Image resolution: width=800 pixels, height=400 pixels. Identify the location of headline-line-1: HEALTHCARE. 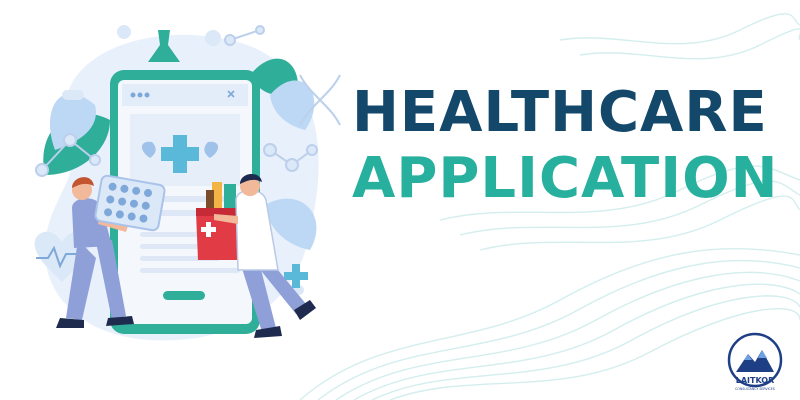
(560, 112).